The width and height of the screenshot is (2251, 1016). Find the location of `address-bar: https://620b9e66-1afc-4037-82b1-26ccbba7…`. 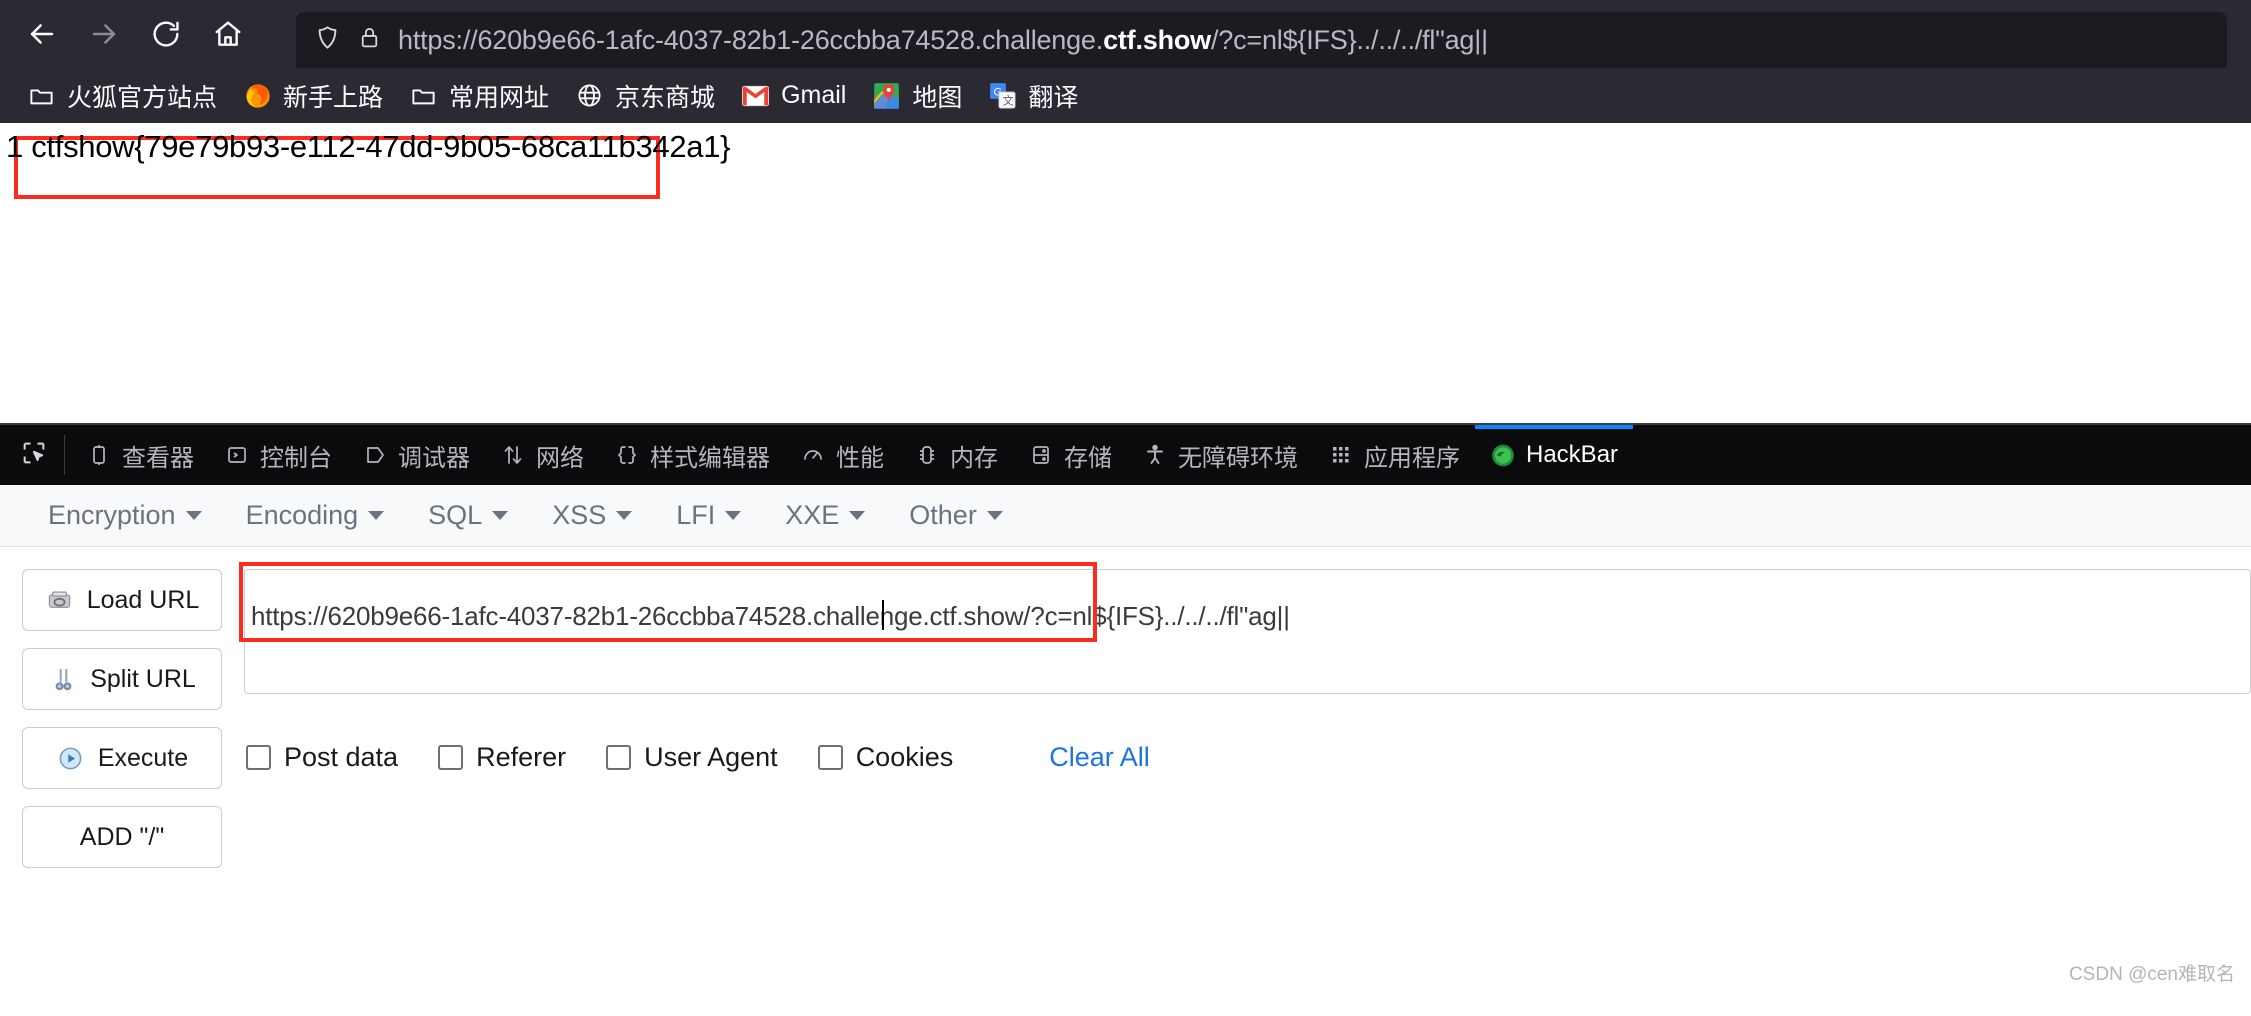

address-bar: https://620b9e66-1afc-4037-82b1-26ccbba7… is located at coordinates (1261, 40).